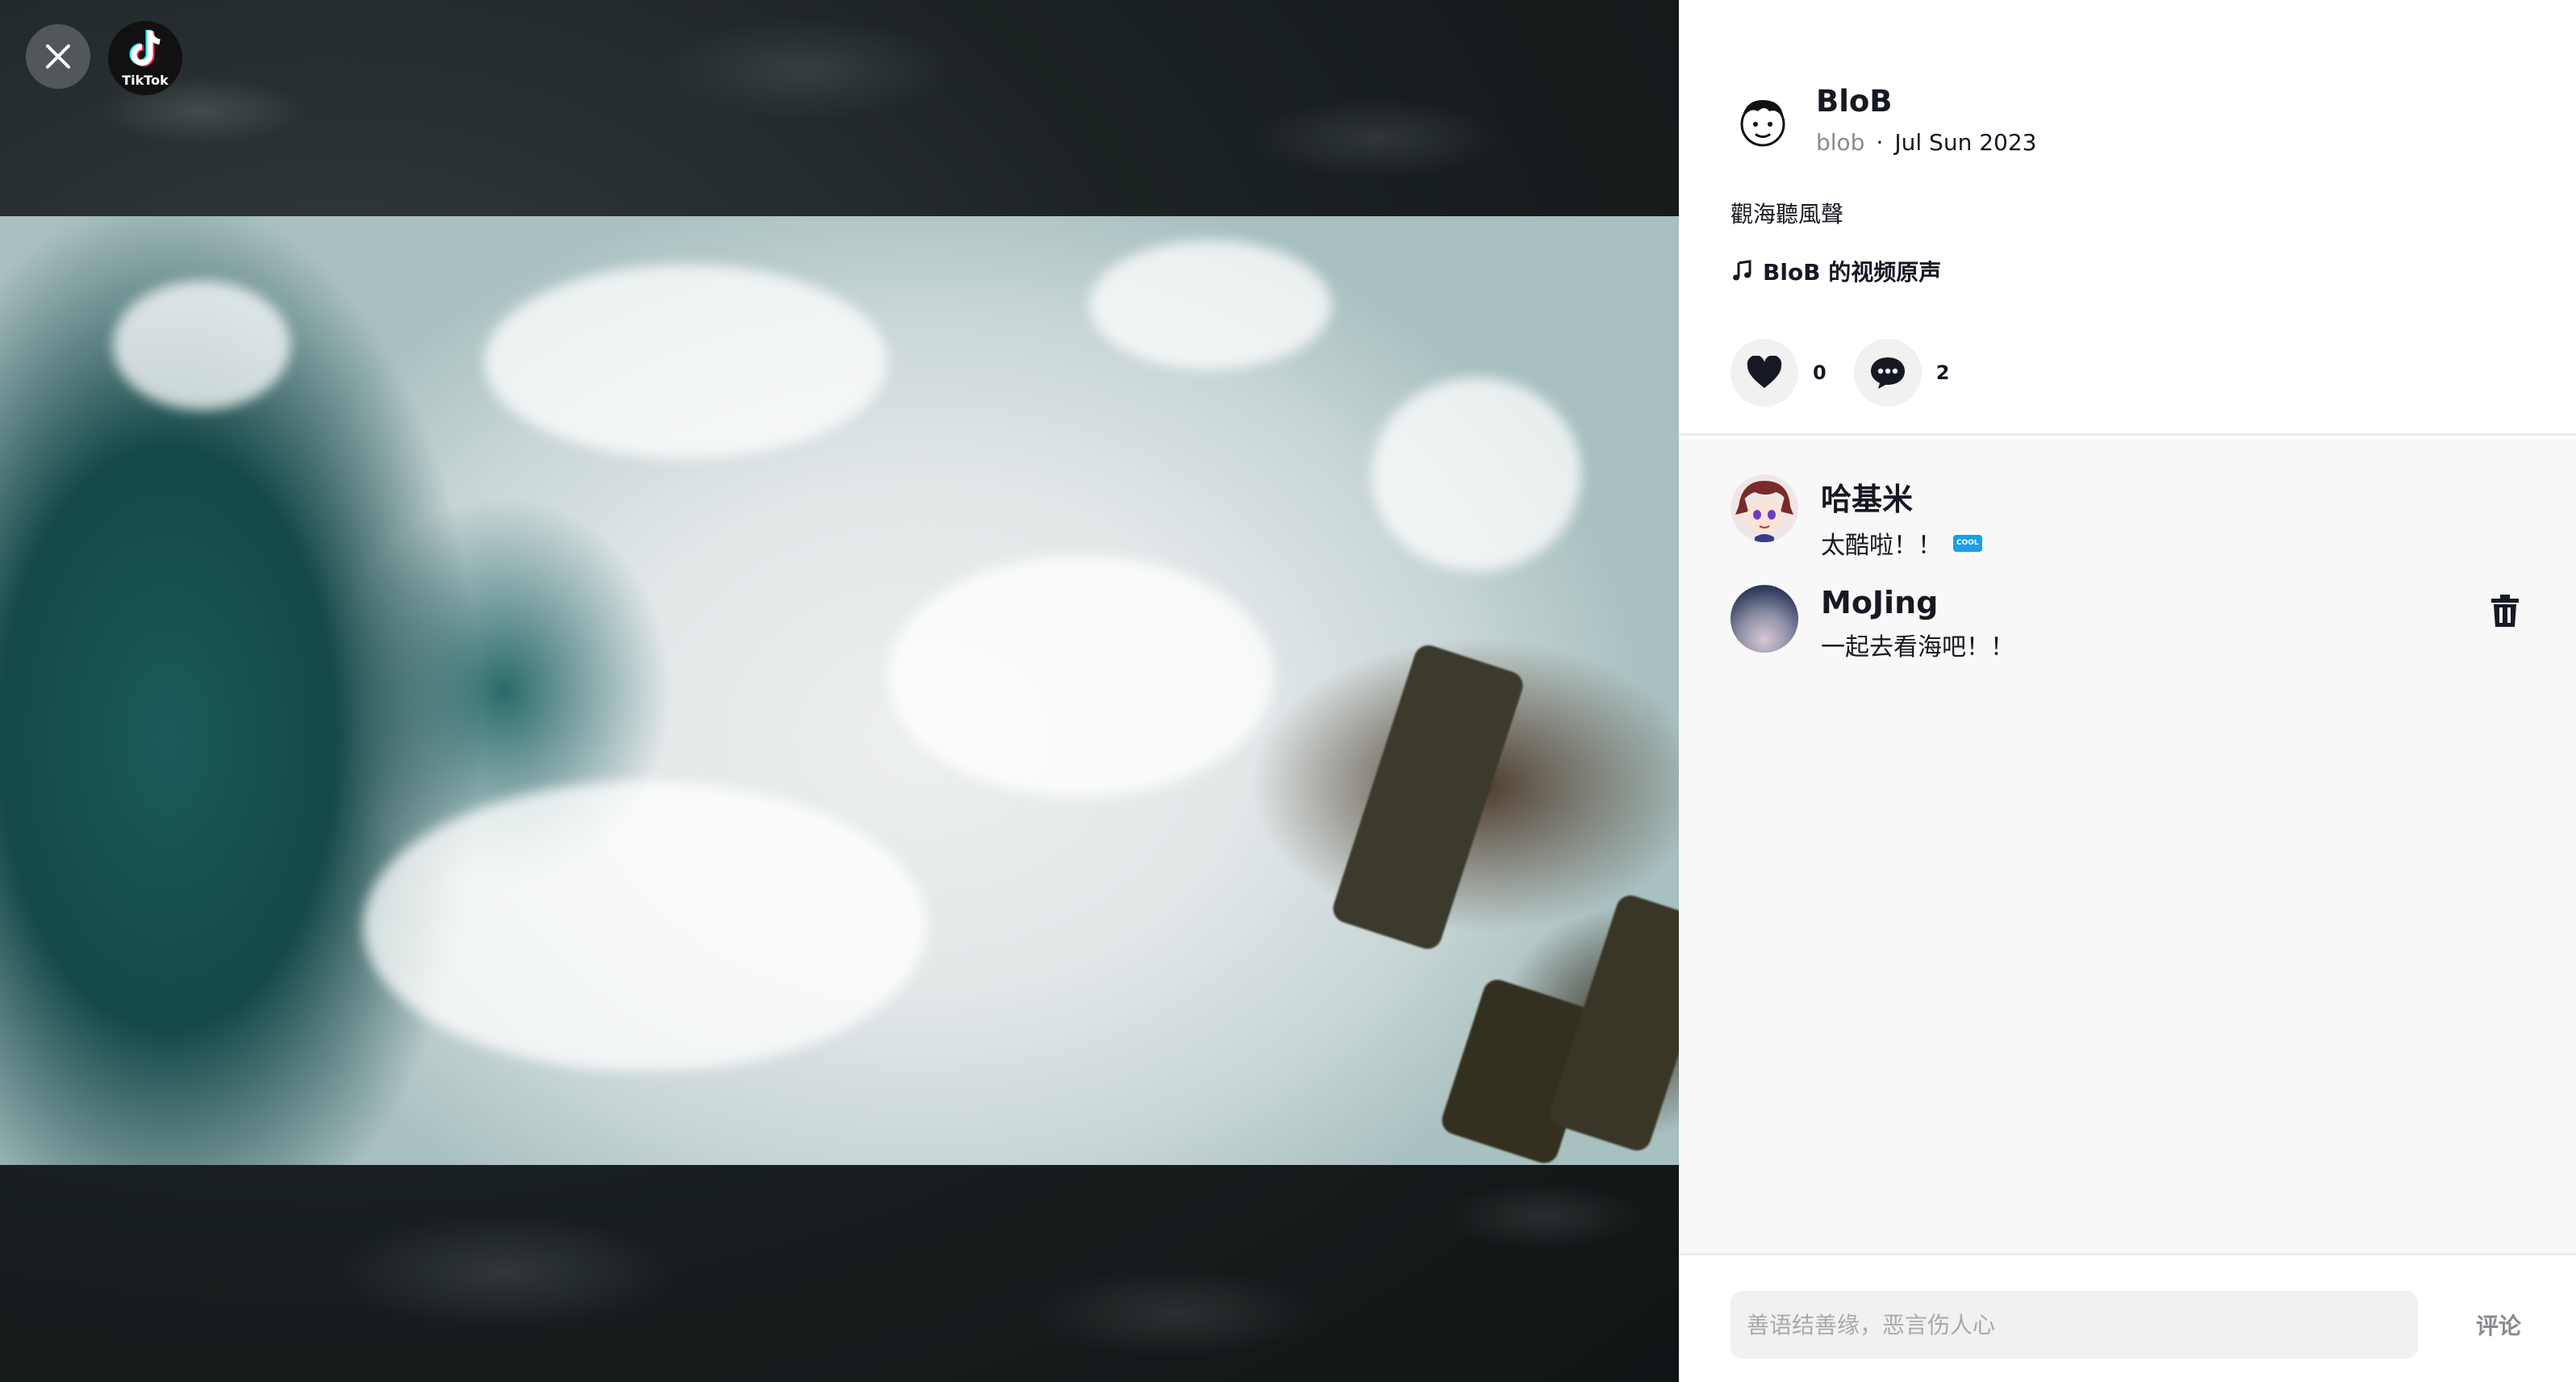  Describe the element at coordinates (1742, 270) in the screenshot. I see `music-note-icon` at that location.